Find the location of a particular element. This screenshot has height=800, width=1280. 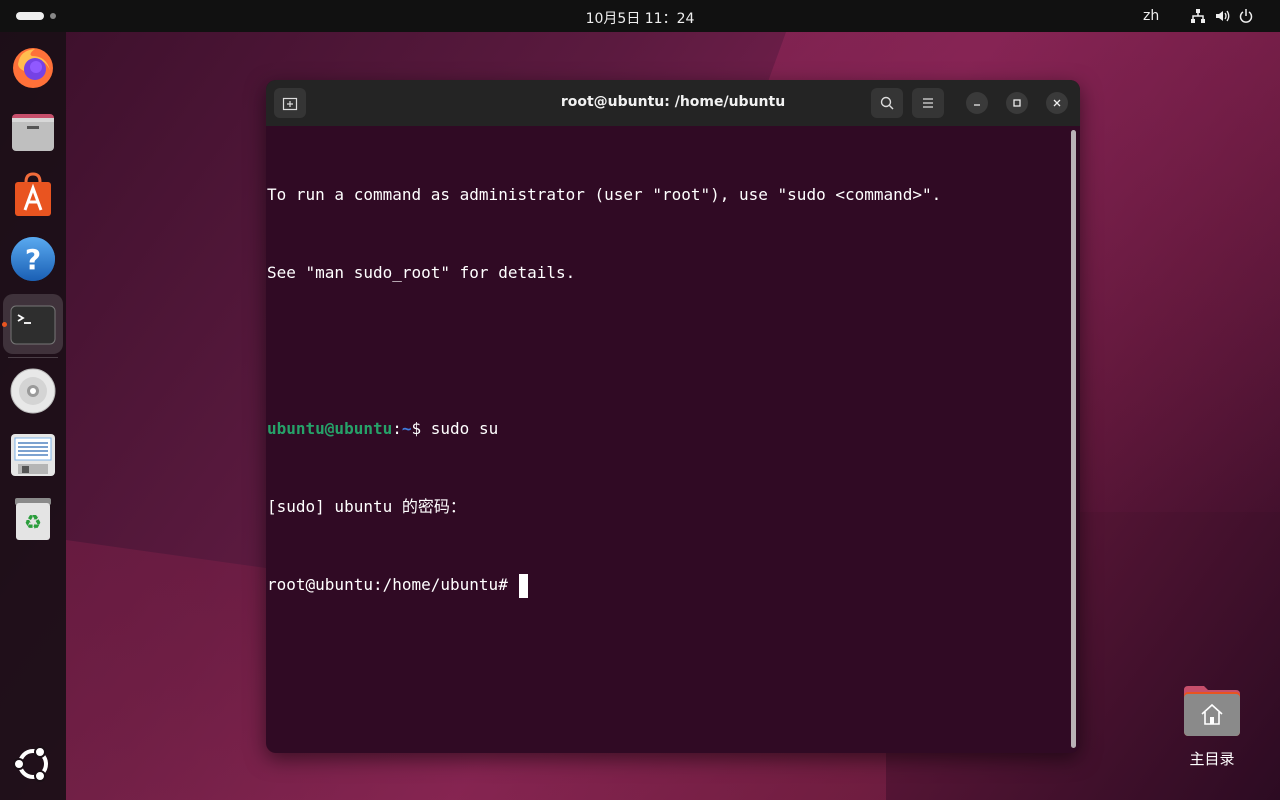

window-title: root@ubuntu: /home/ubuntu is located at coordinates (673, 102).